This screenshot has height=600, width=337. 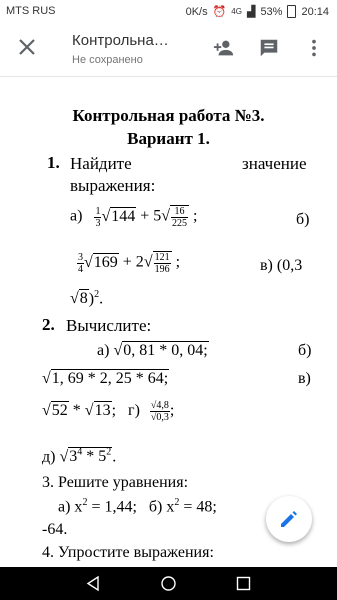 I want to click on fraction-3-4: 3 4, so click(x=80, y=263).